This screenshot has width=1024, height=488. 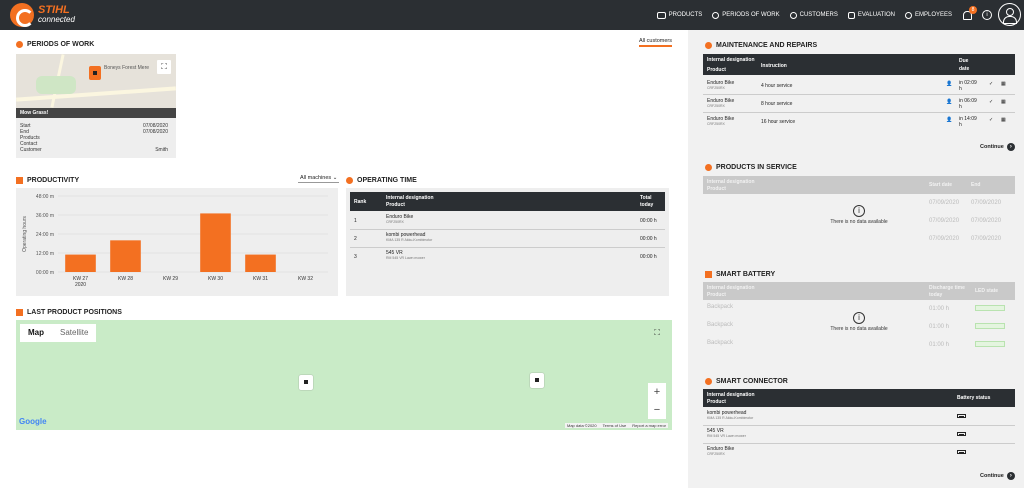 What do you see at coordinates (33, 421) in the screenshot?
I see `google-logo: Google` at bounding box center [33, 421].